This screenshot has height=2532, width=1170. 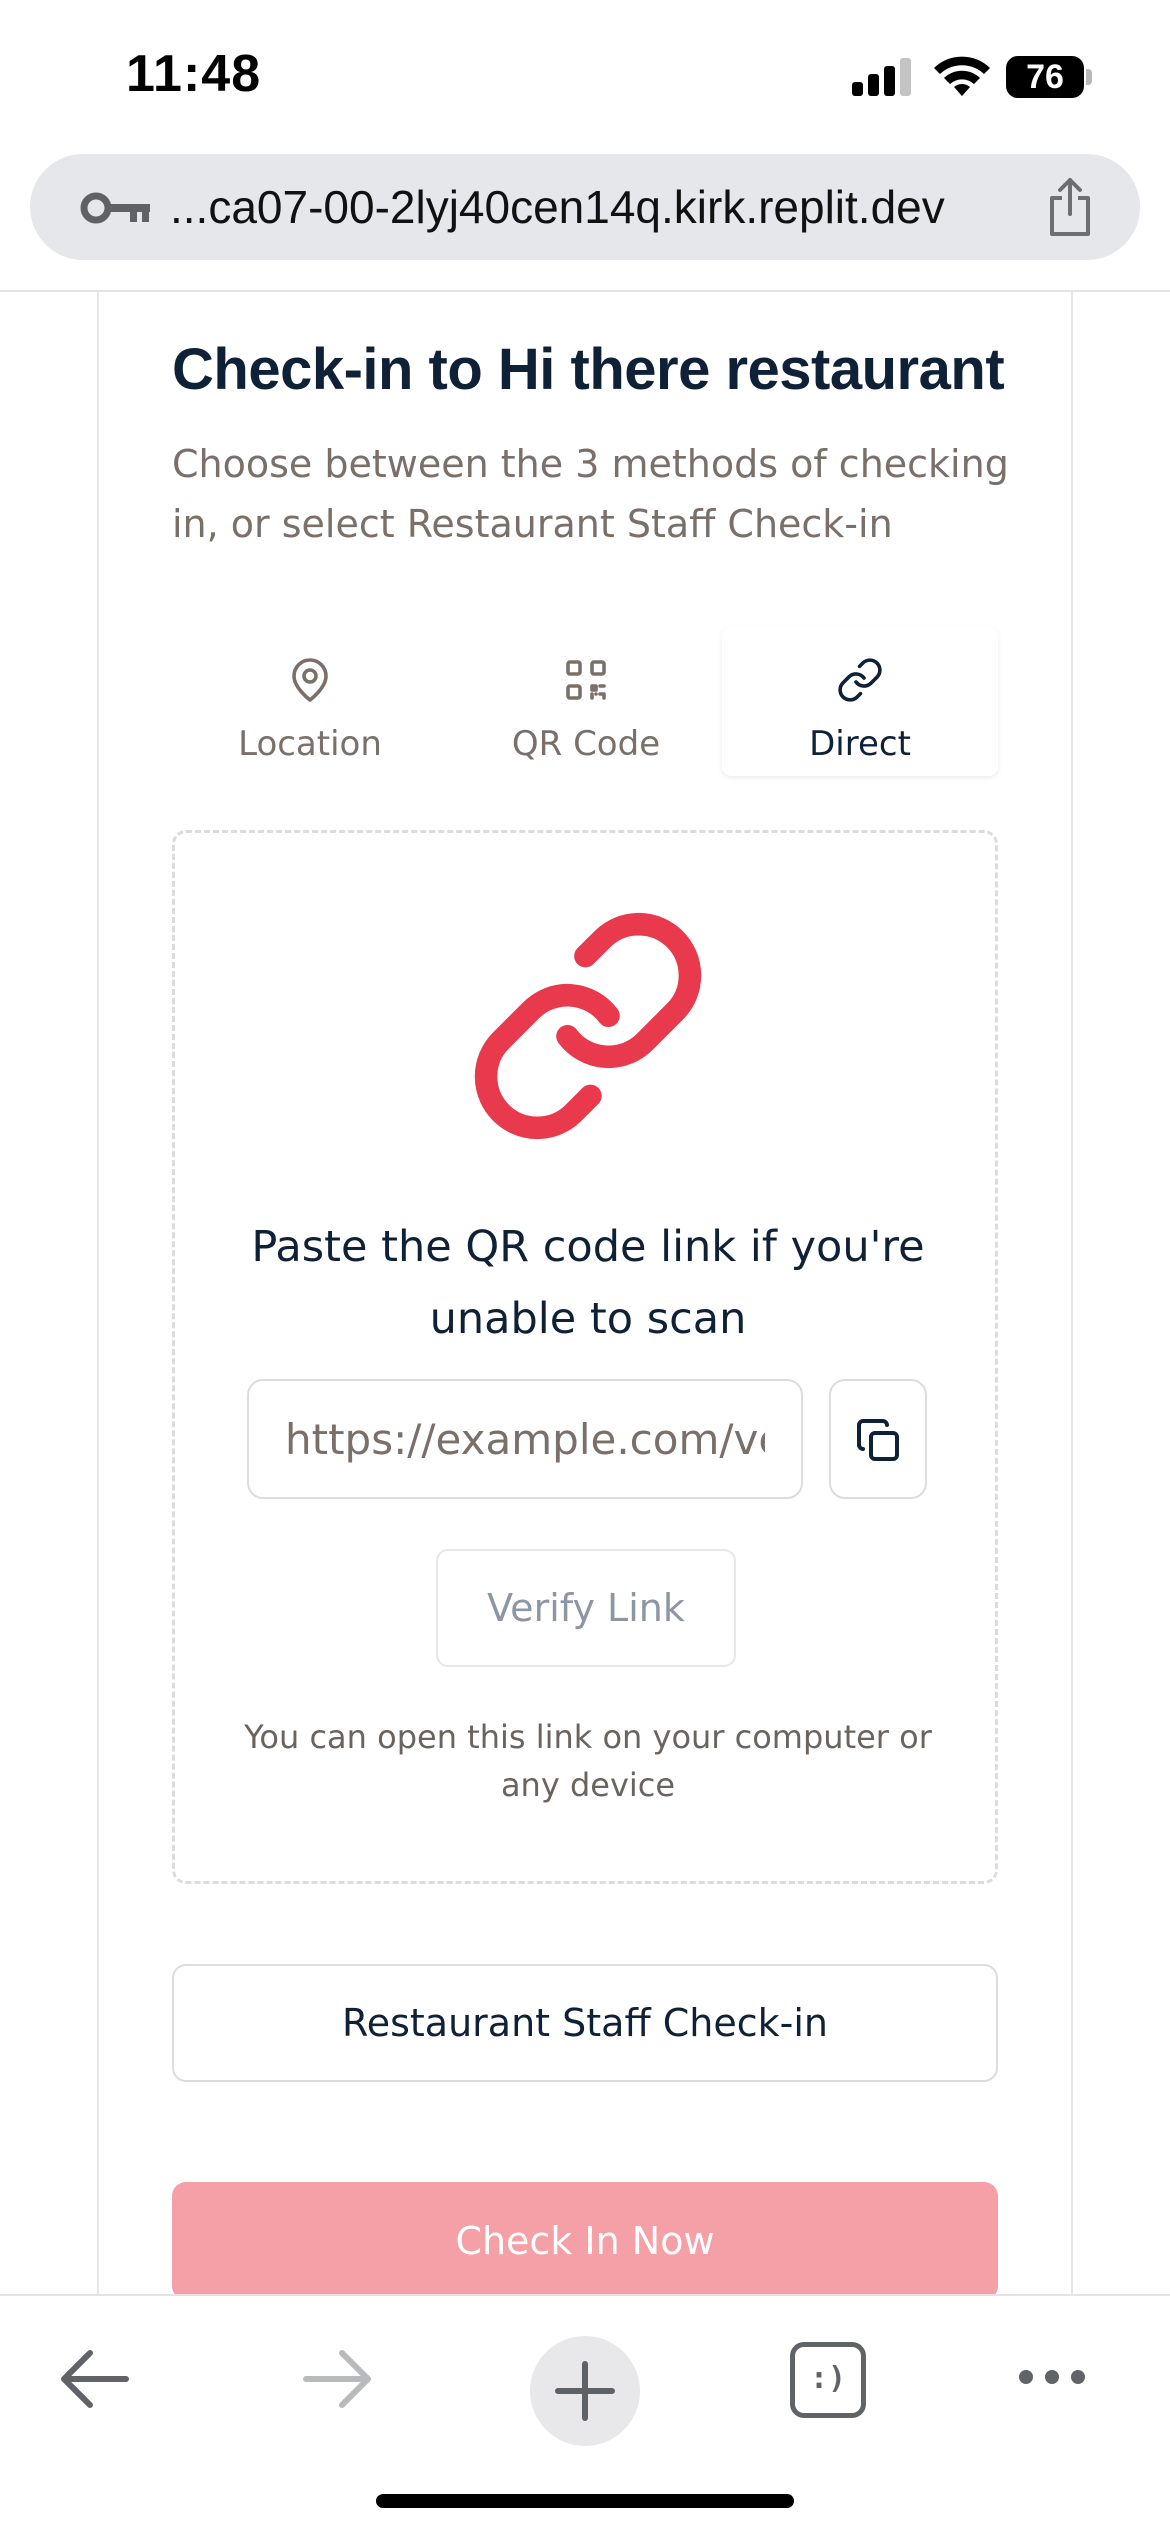 I want to click on tab-qr-code: QR Code, so click(x=586, y=701).